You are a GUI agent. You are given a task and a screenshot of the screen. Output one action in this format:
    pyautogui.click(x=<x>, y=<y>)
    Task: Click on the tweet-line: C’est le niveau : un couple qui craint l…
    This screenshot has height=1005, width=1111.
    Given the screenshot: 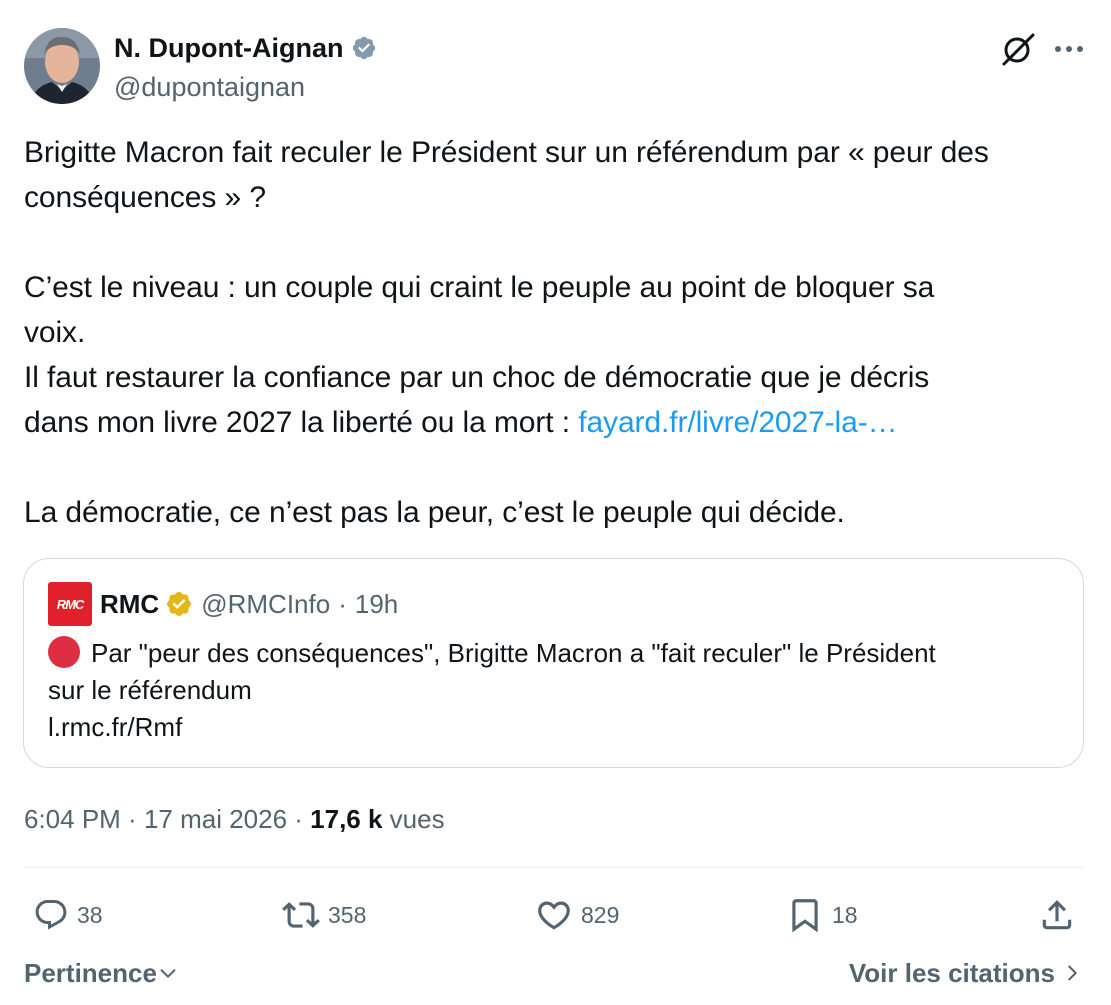 What is the action you would take?
    pyautogui.click(x=479, y=287)
    